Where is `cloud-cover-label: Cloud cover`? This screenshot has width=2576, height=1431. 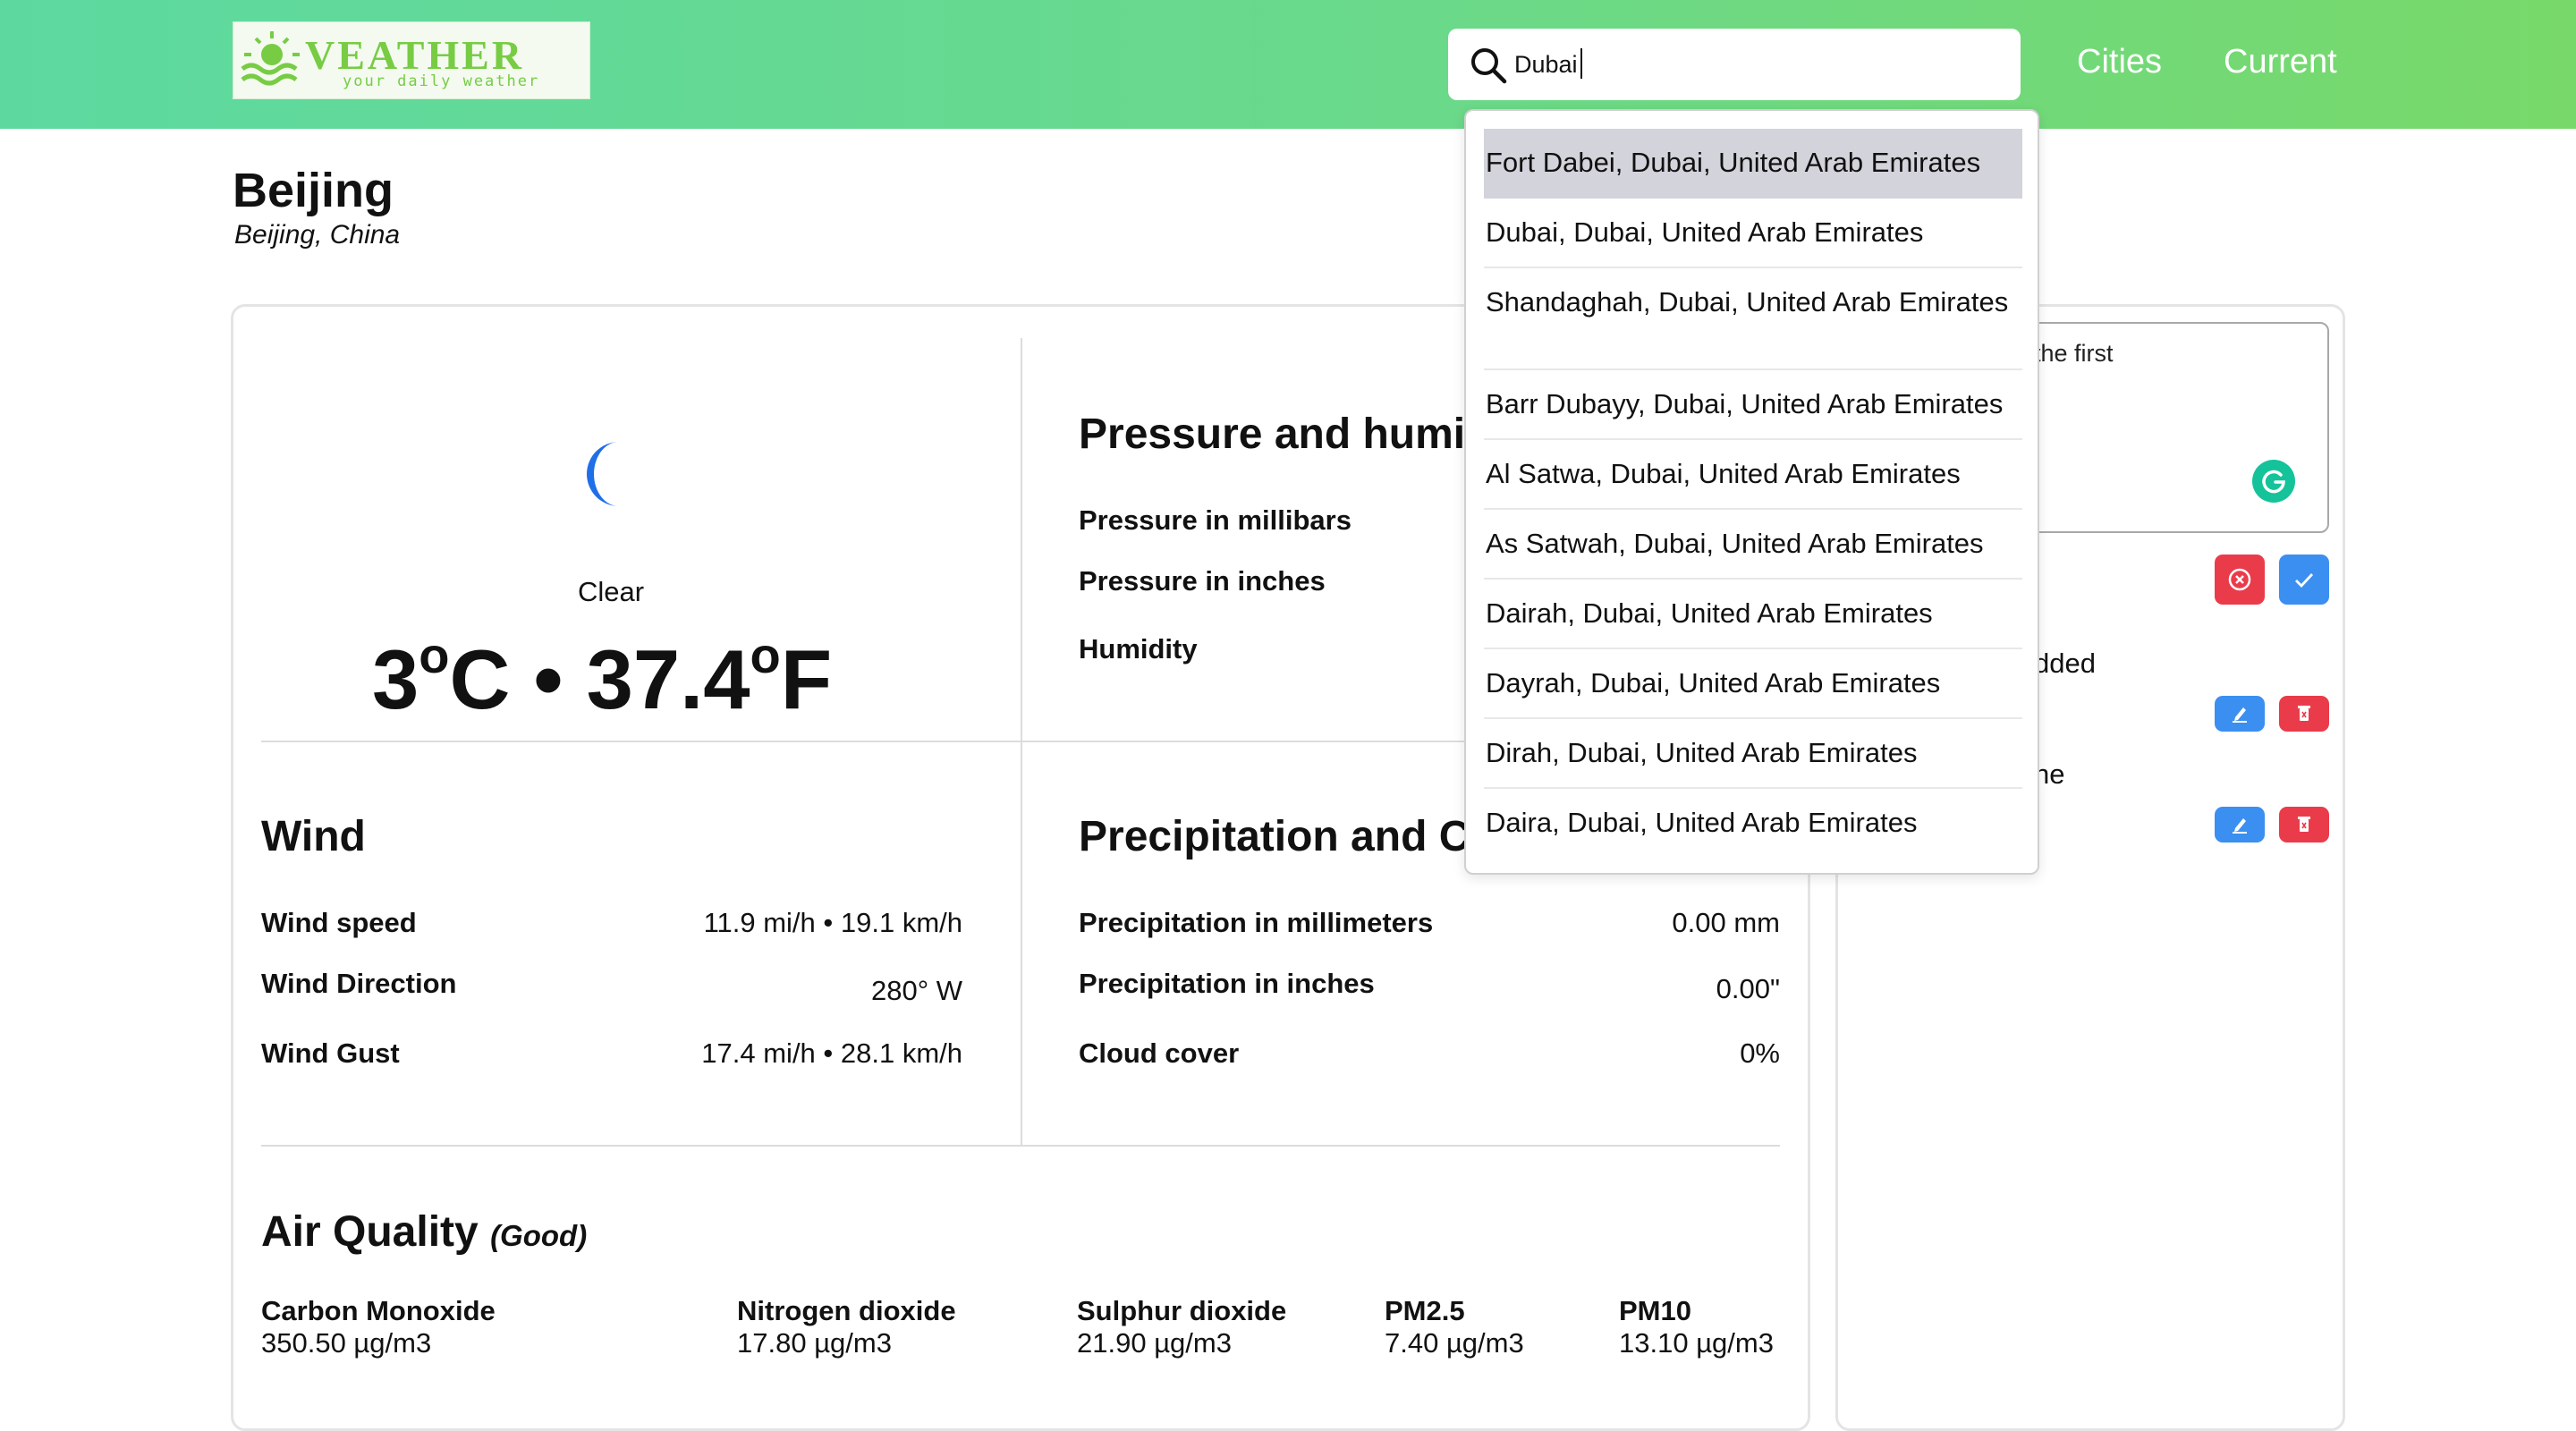
cloud-cover-label: Cloud cover is located at coordinates (1159, 1053).